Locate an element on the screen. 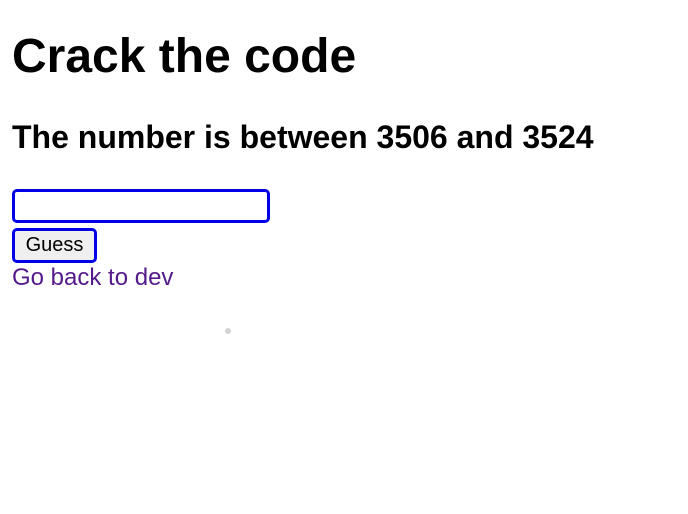 The image size is (688, 514). guess-button: Guess is located at coordinates (54, 245).